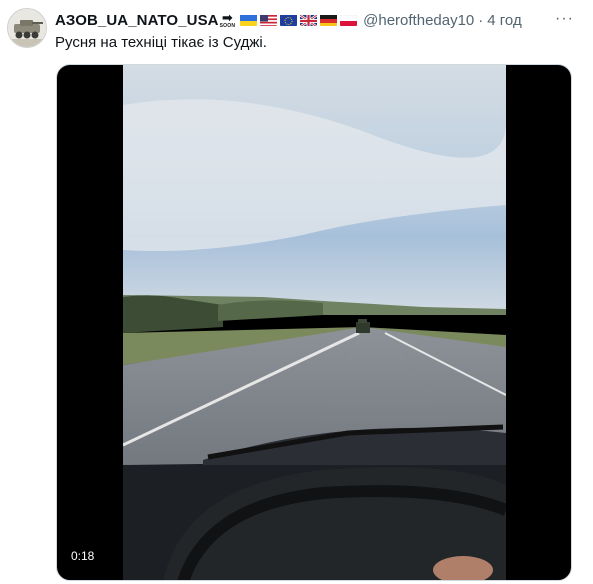 Image resolution: width=593 pixels, height=584 pixels. I want to click on author-name: АЗОВ_UA_NATO_USA, so click(137, 20).